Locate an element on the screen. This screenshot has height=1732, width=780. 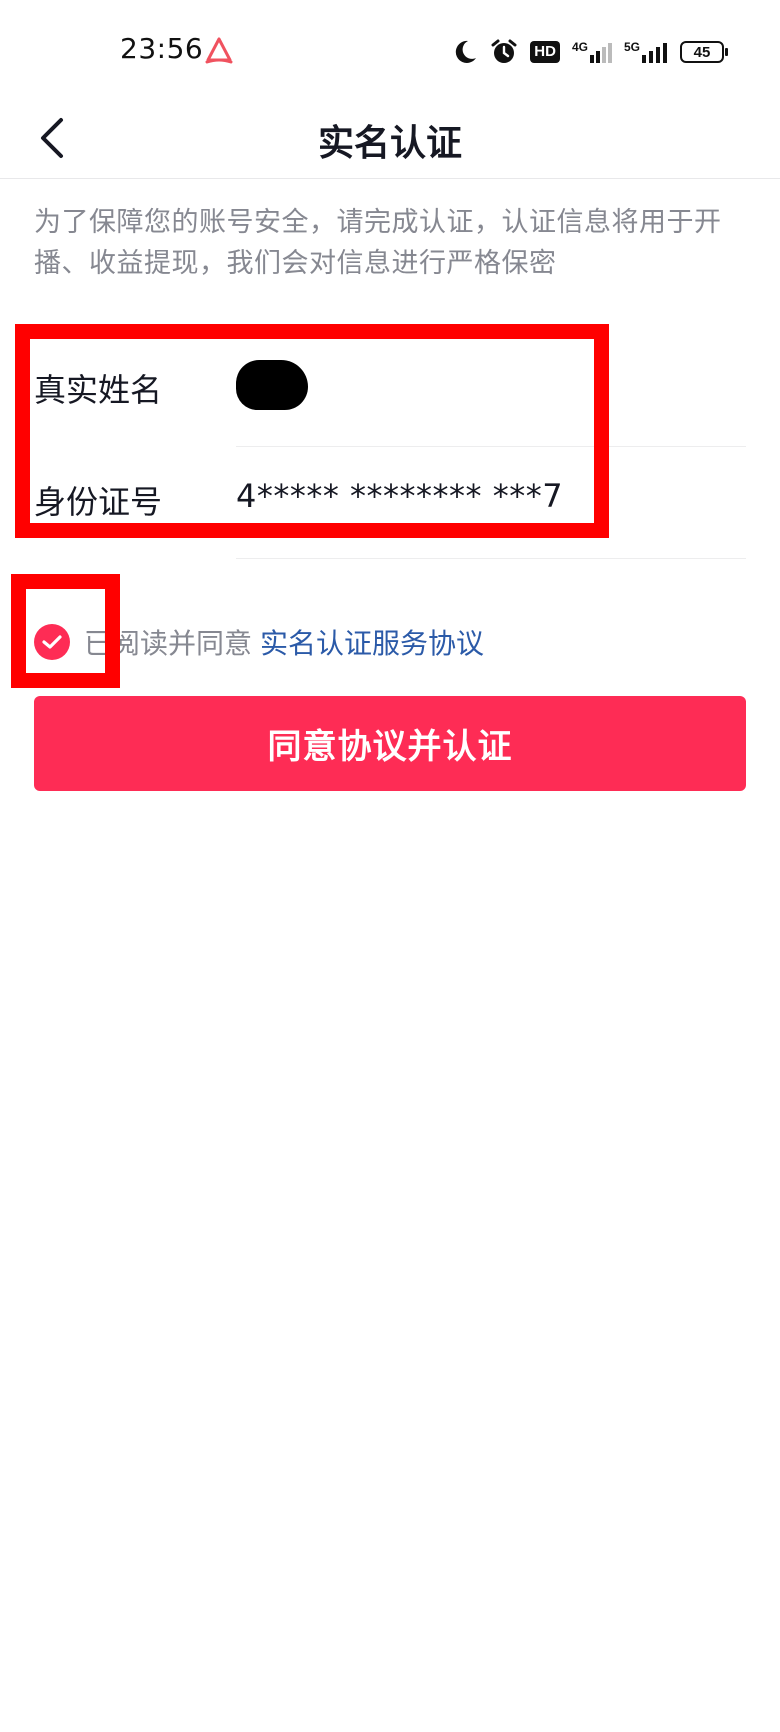
alarm-icon is located at coordinates (504, 52).